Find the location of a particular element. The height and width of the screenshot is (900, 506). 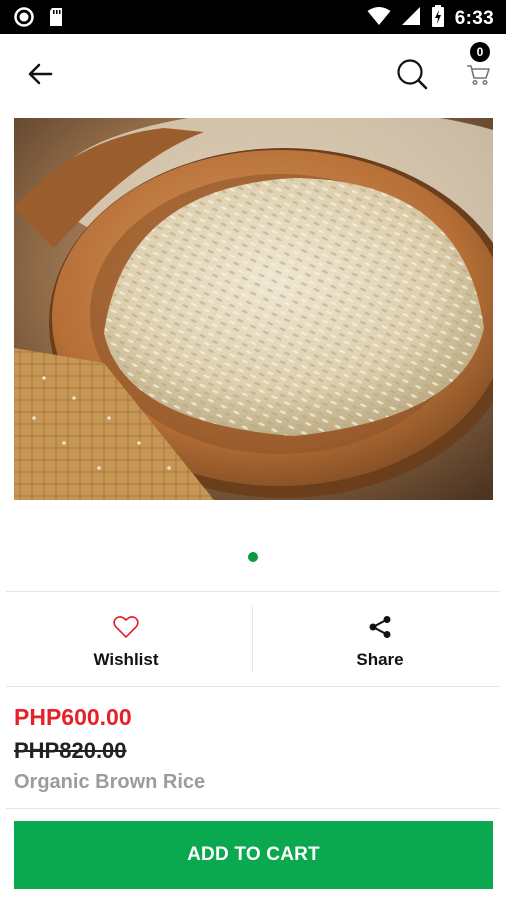

search-icon is located at coordinates (412, 76).